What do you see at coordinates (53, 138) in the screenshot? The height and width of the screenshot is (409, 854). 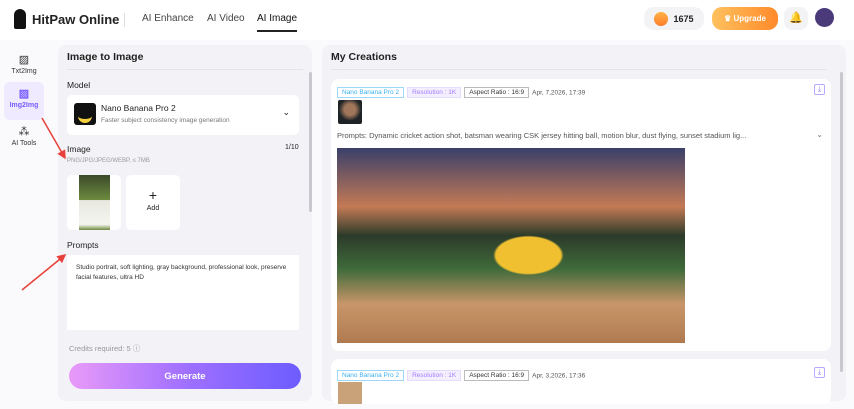 I see `arrow-to-image` at bounding box center [53, 138].